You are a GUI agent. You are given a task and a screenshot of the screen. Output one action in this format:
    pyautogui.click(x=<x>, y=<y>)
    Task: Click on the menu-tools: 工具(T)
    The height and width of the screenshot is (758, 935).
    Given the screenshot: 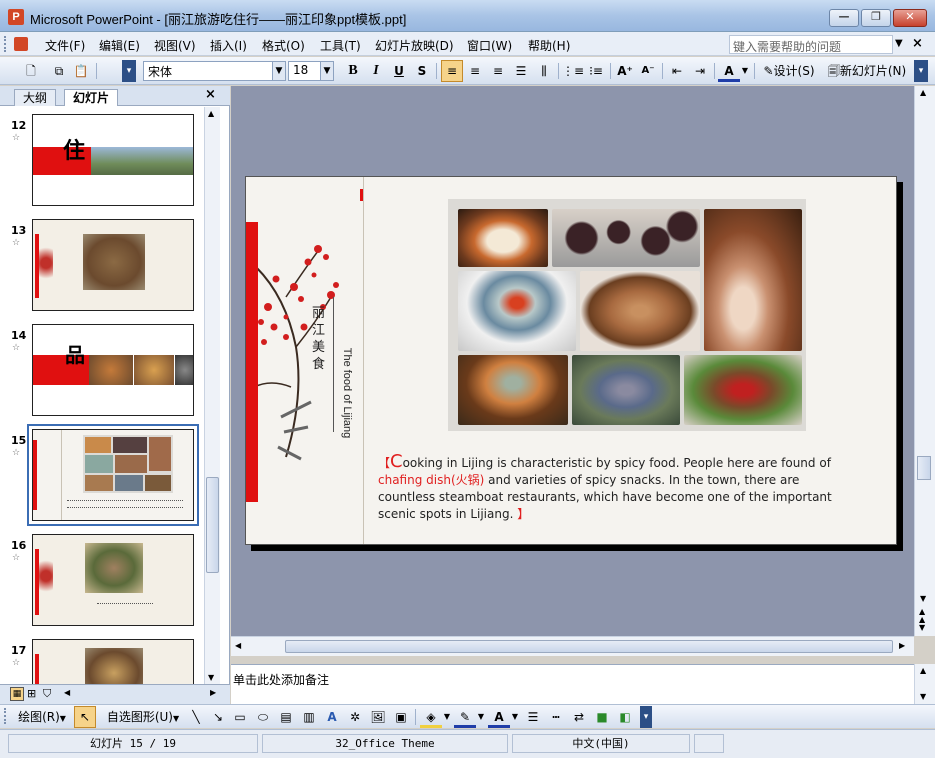 What is the action you would take?
    pyautogui.click(x=340, y=45)
    